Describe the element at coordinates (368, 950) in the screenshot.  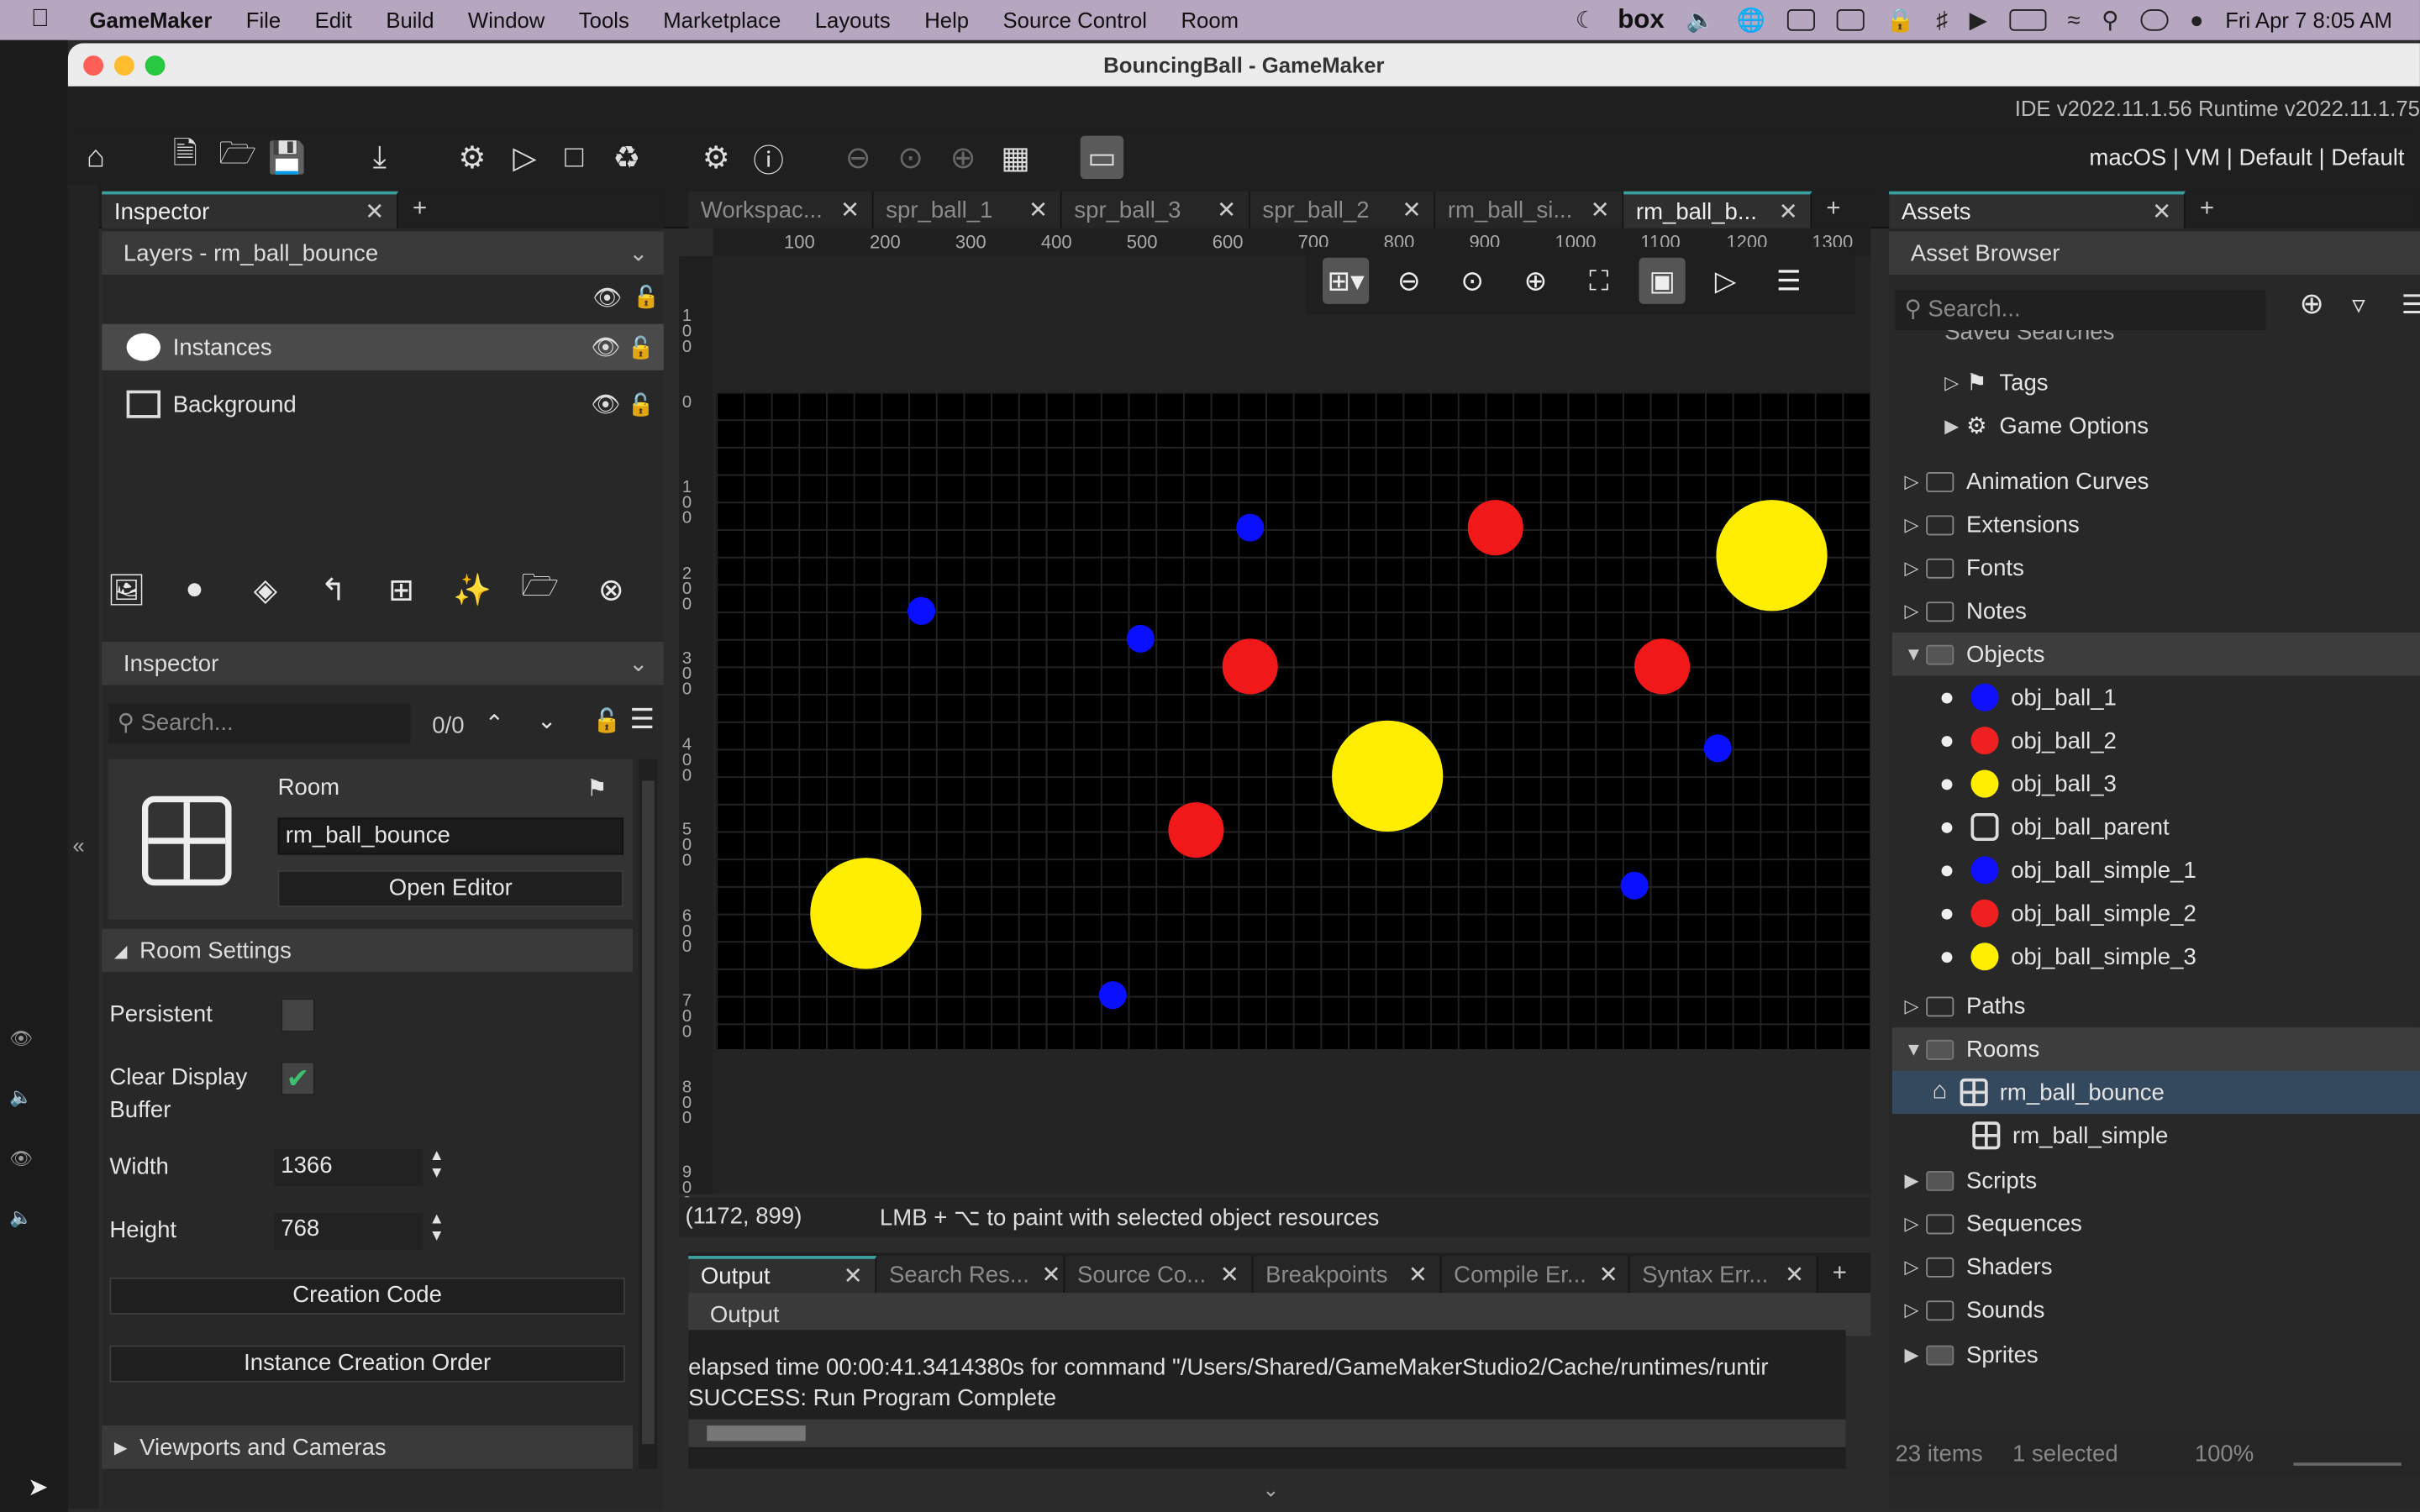
I see `room-settings-header: ◢ Room Settings` at that location.